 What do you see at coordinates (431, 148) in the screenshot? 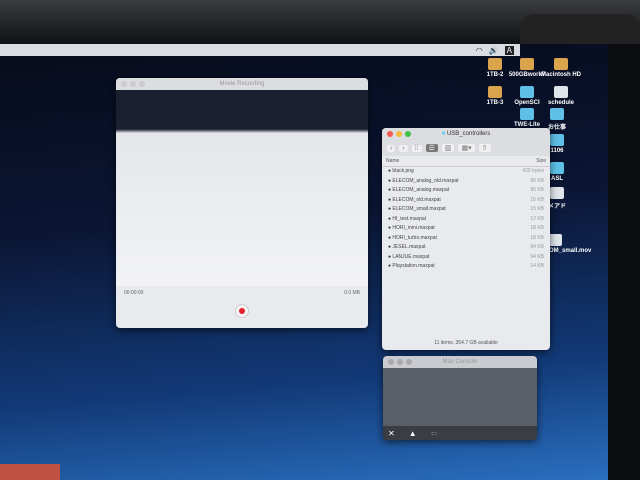
I see `list-view-button: ☰` at bounding box center [431, 148].